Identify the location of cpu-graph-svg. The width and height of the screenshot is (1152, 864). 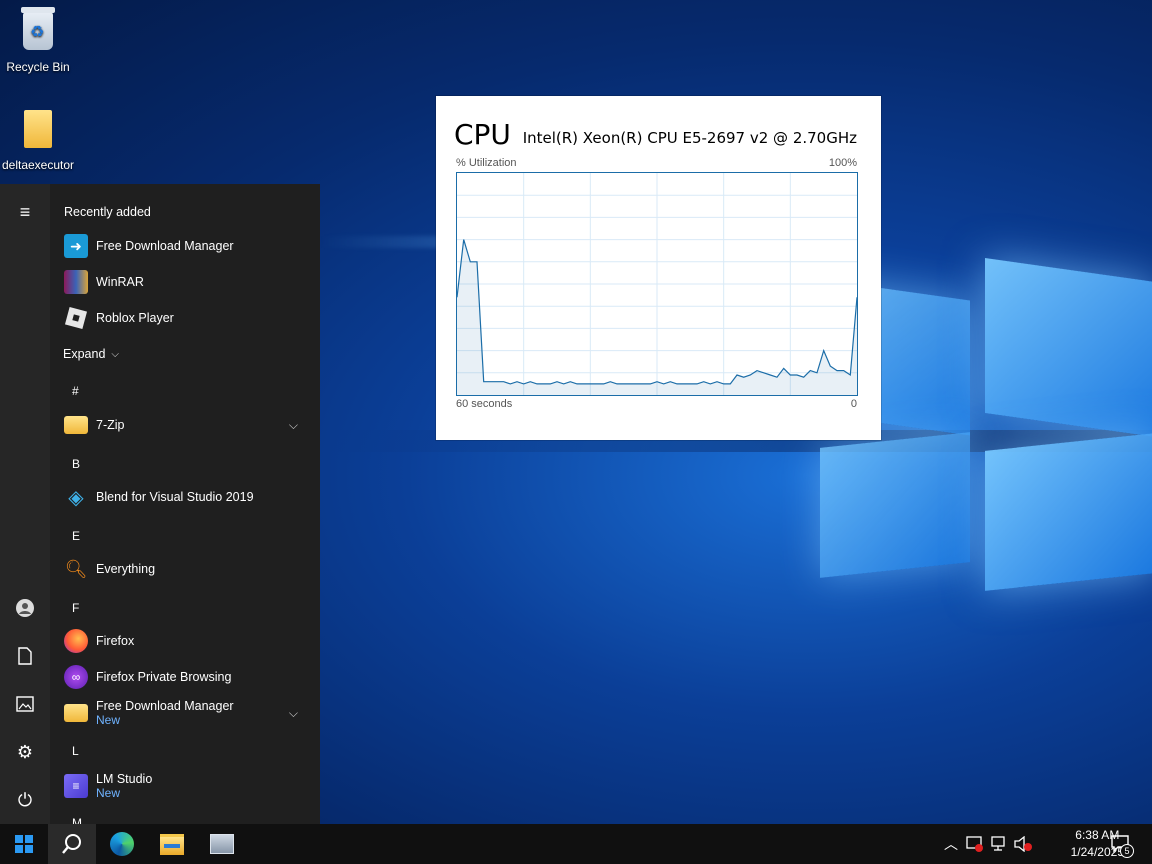
(657, 284).